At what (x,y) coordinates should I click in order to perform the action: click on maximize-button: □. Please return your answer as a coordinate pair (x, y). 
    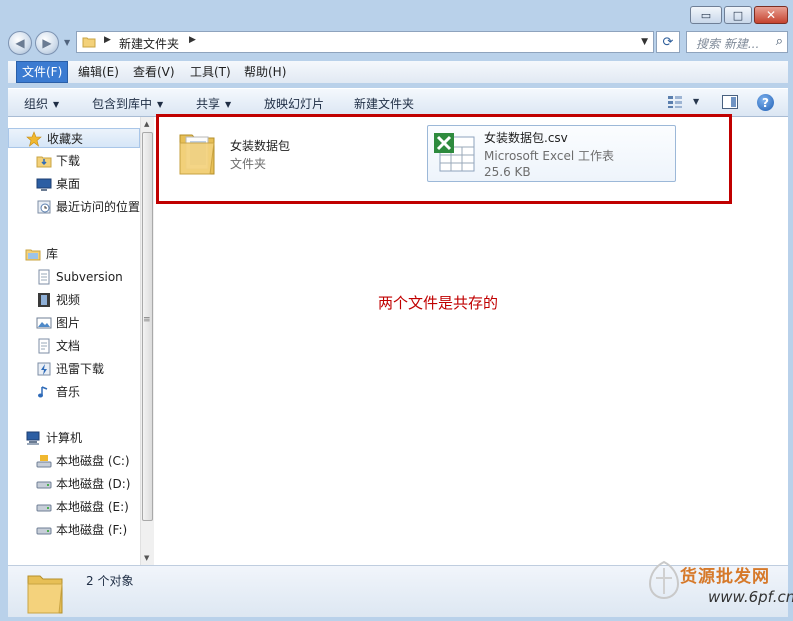
    Looking at the image, I should click on (738, 15).